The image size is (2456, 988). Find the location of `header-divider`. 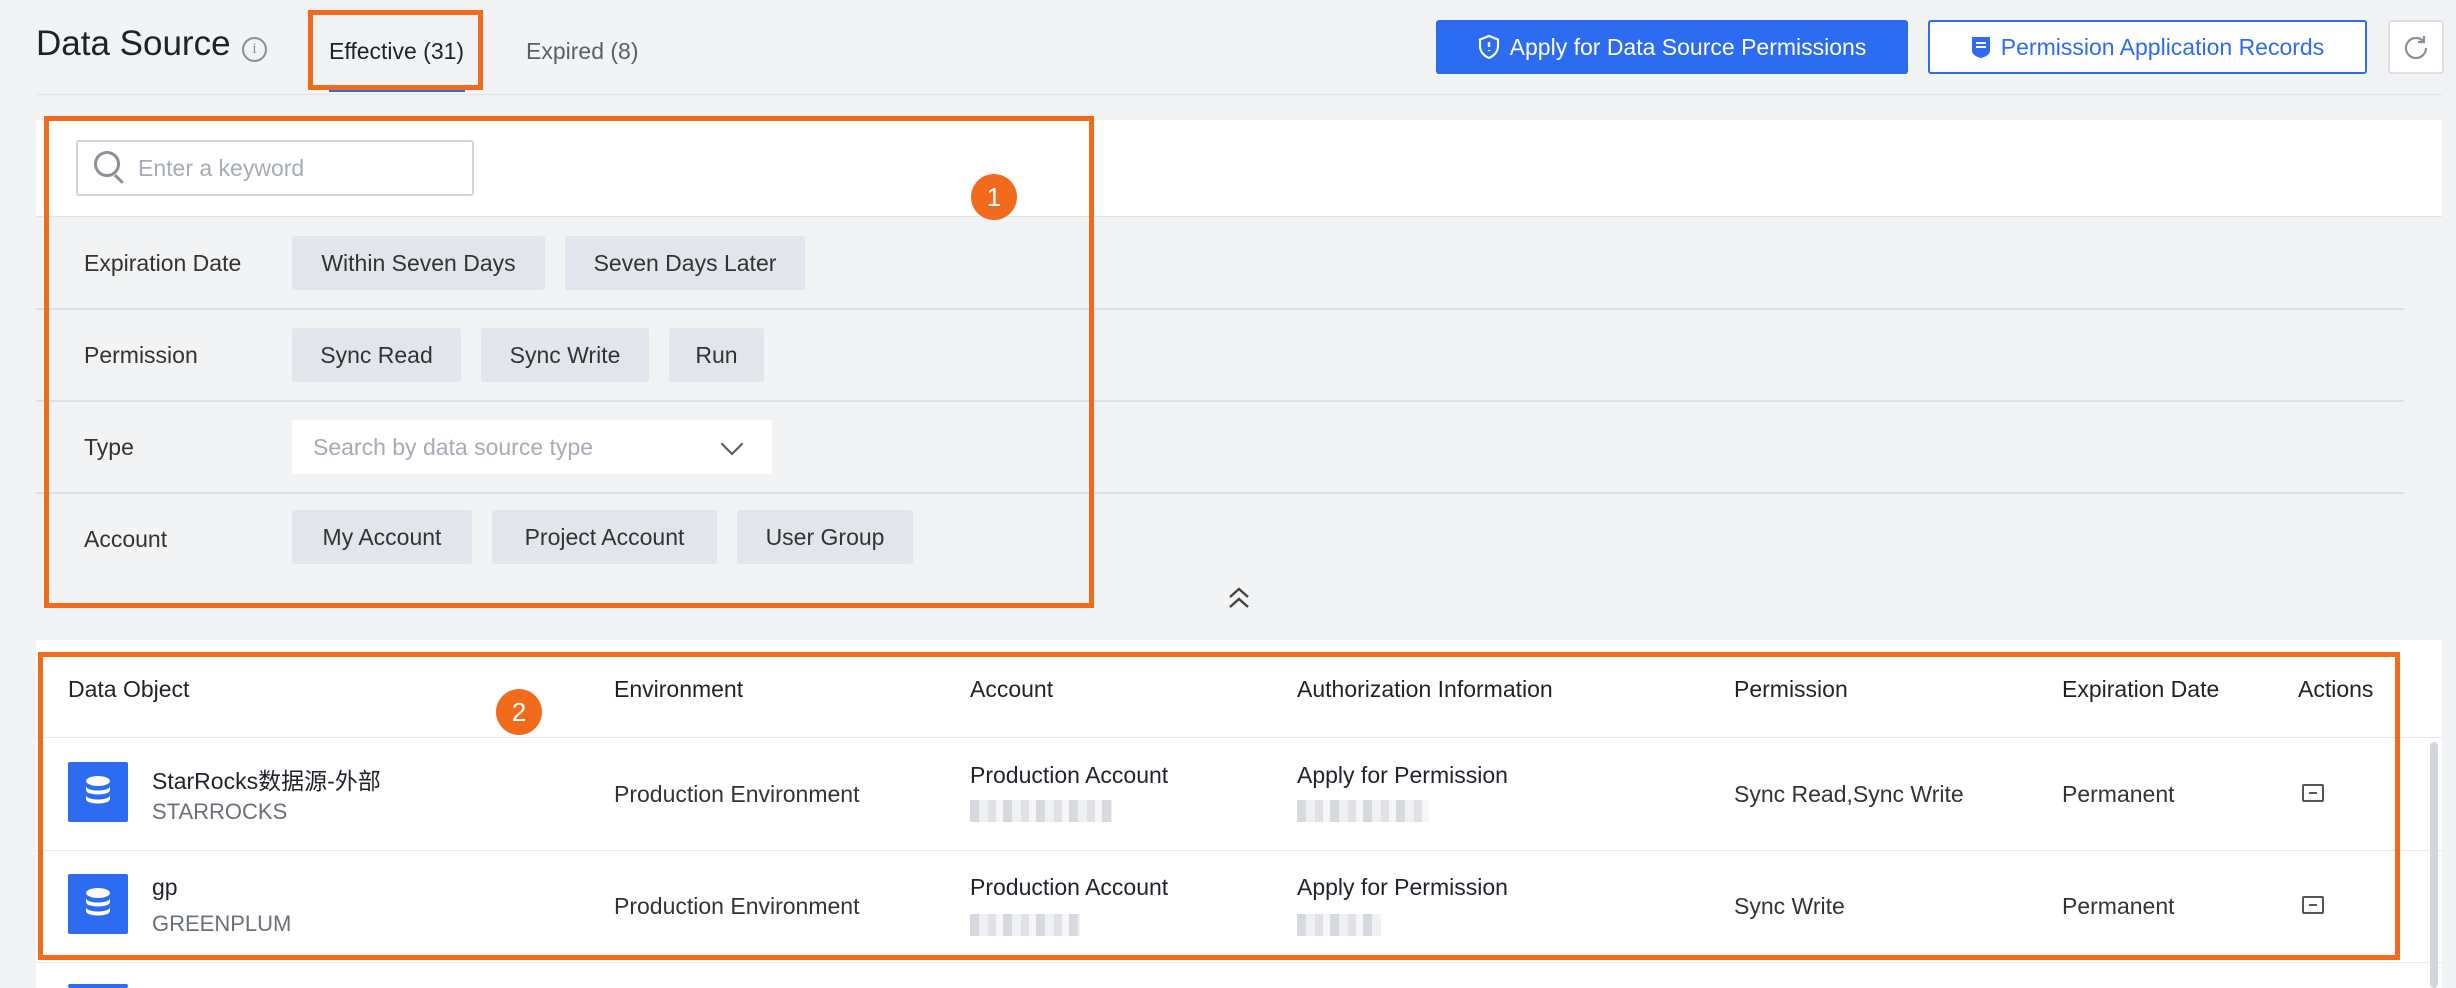

header-divider is located at coordinates (1239, 94).